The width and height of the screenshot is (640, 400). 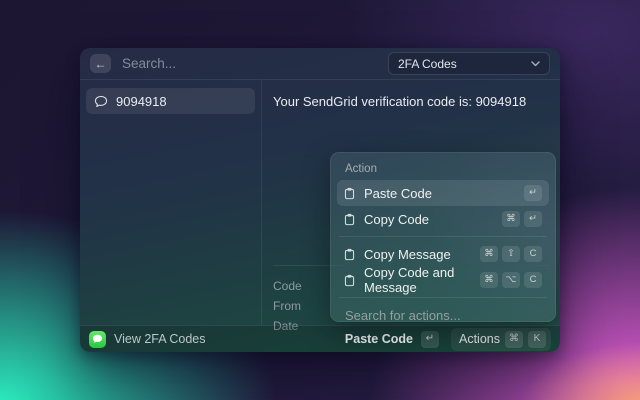 What do you see at coordinates (407, 254) in the screenshot?
I see `action-label: Copy Message` at bounding box center [407, 254].